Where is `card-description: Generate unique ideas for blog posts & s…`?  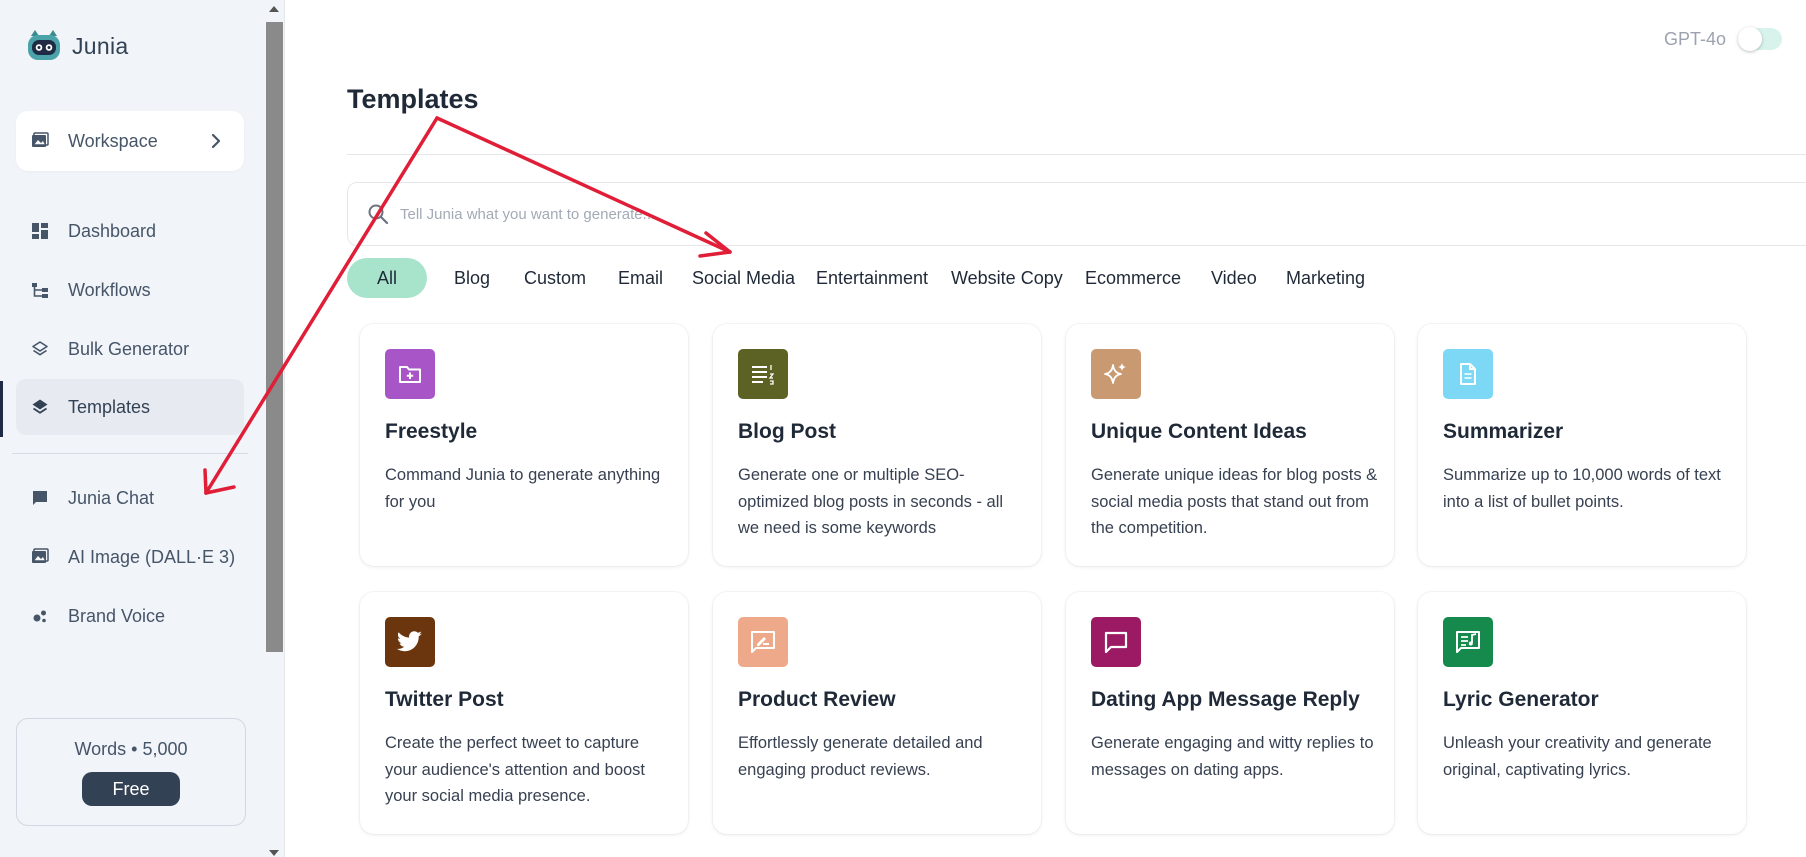
card-description: Generate unique ideas for blog posts & s… is located at coordinates (1234, 501).